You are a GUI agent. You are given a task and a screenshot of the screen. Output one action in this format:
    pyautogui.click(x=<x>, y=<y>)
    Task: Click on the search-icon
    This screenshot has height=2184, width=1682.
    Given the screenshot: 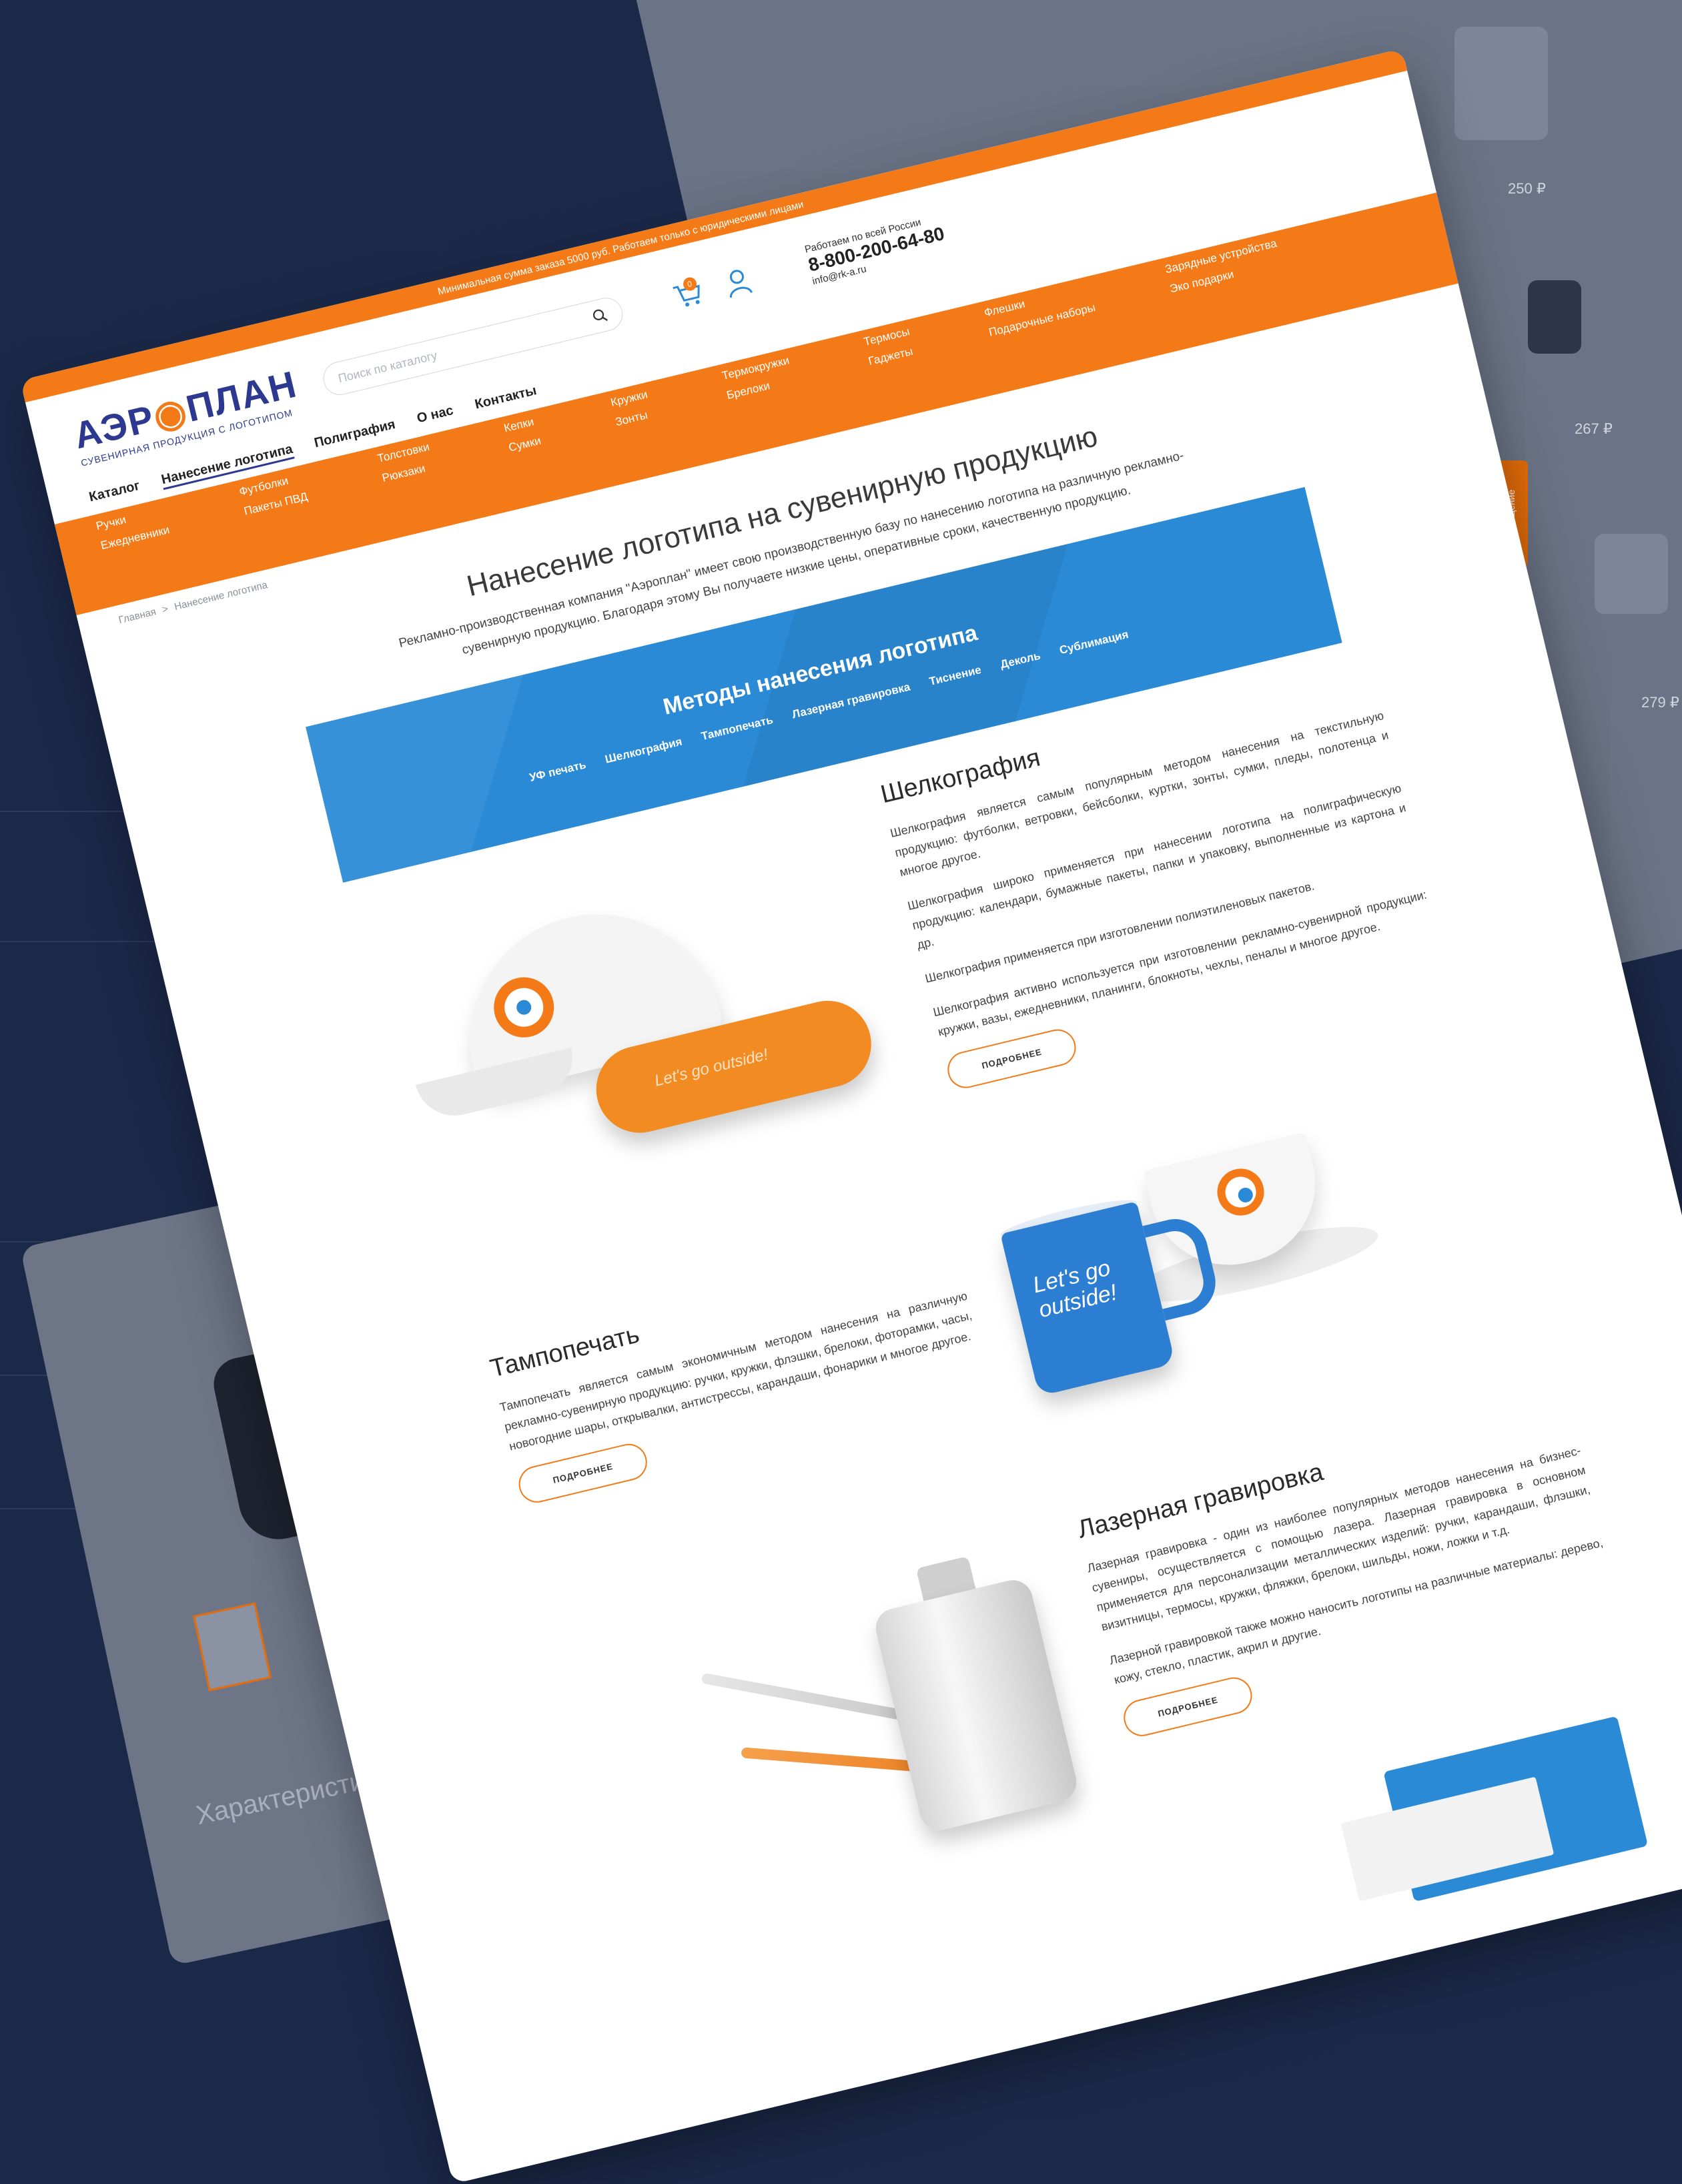 What is the action you would take?
    pyautogui.click(x=600, y=316)
    